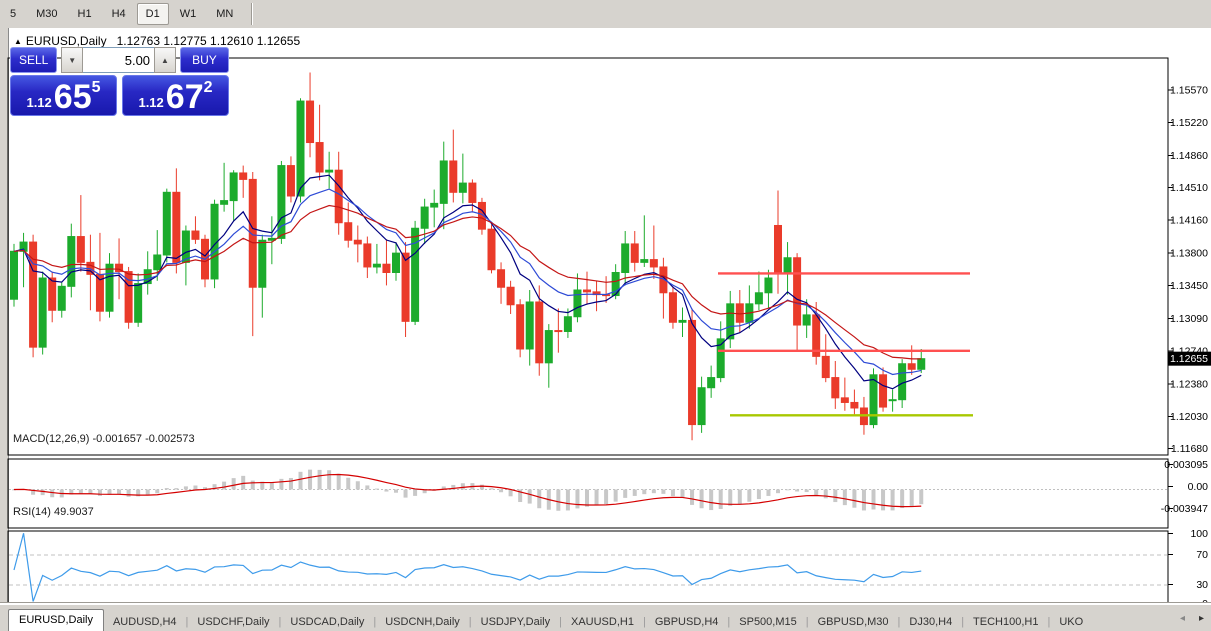 This screenshot has width=1211, height=631. What do you see at coordinates (1071, 622) in the screenshot?
I see `chart-tab-uko: UKO` at bounding box center [1071, 622].